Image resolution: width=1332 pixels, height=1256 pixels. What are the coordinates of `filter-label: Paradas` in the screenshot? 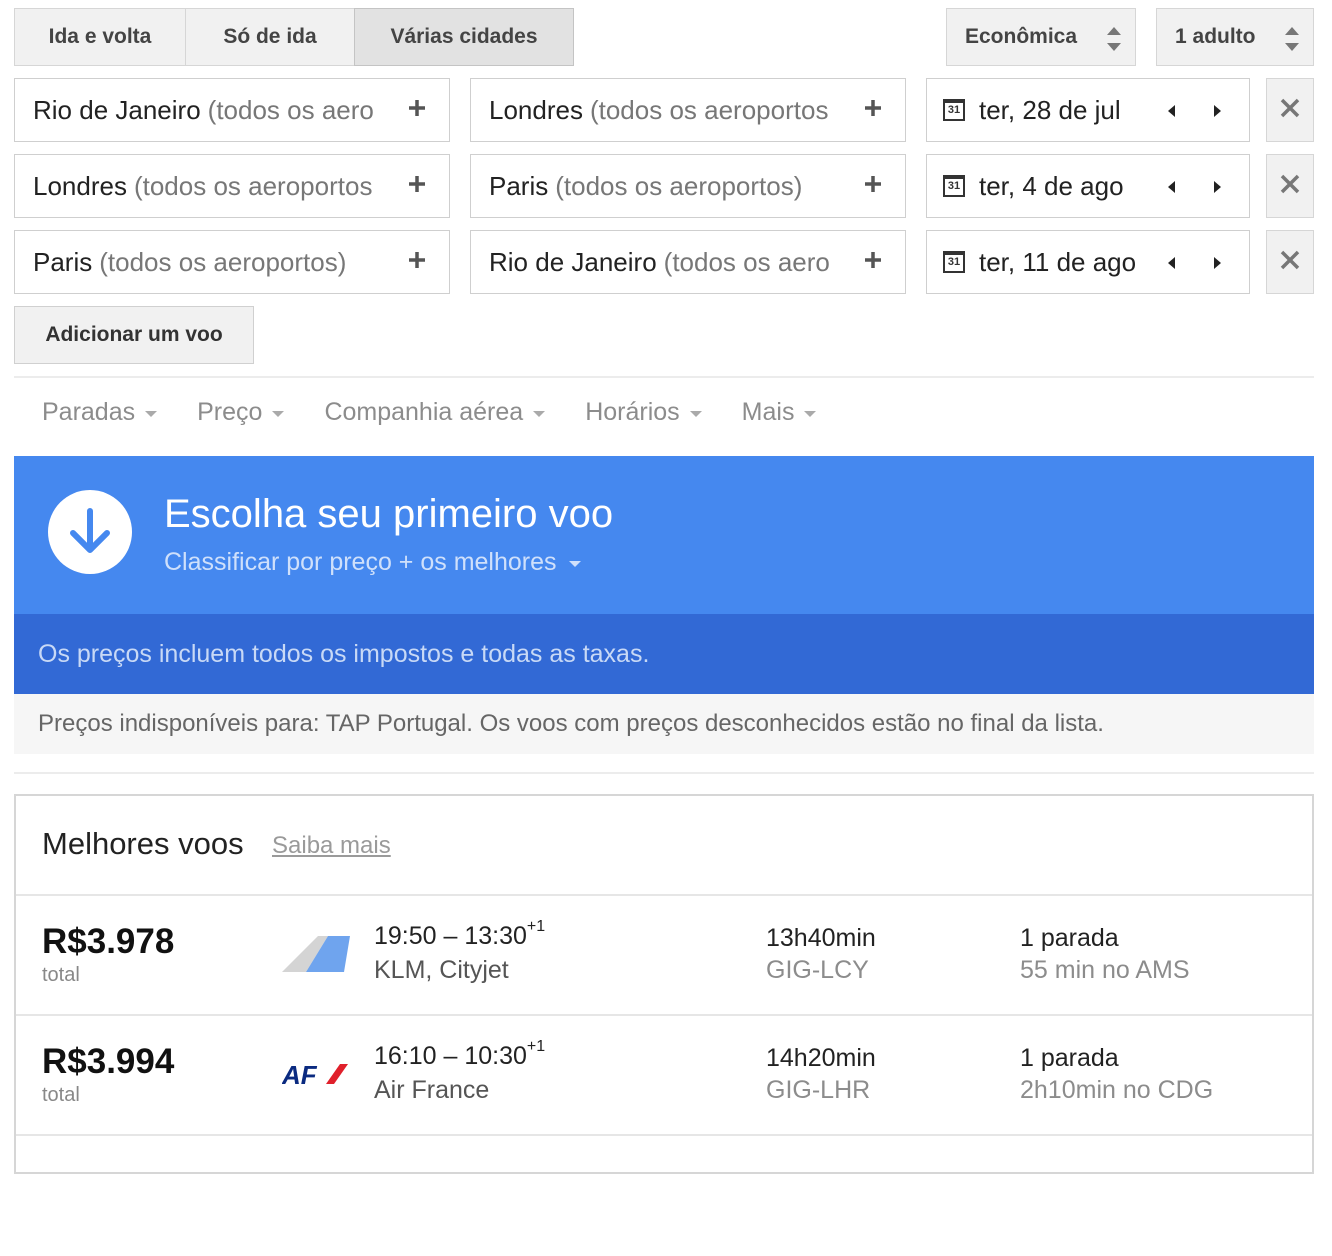 It's located at (89, 412).